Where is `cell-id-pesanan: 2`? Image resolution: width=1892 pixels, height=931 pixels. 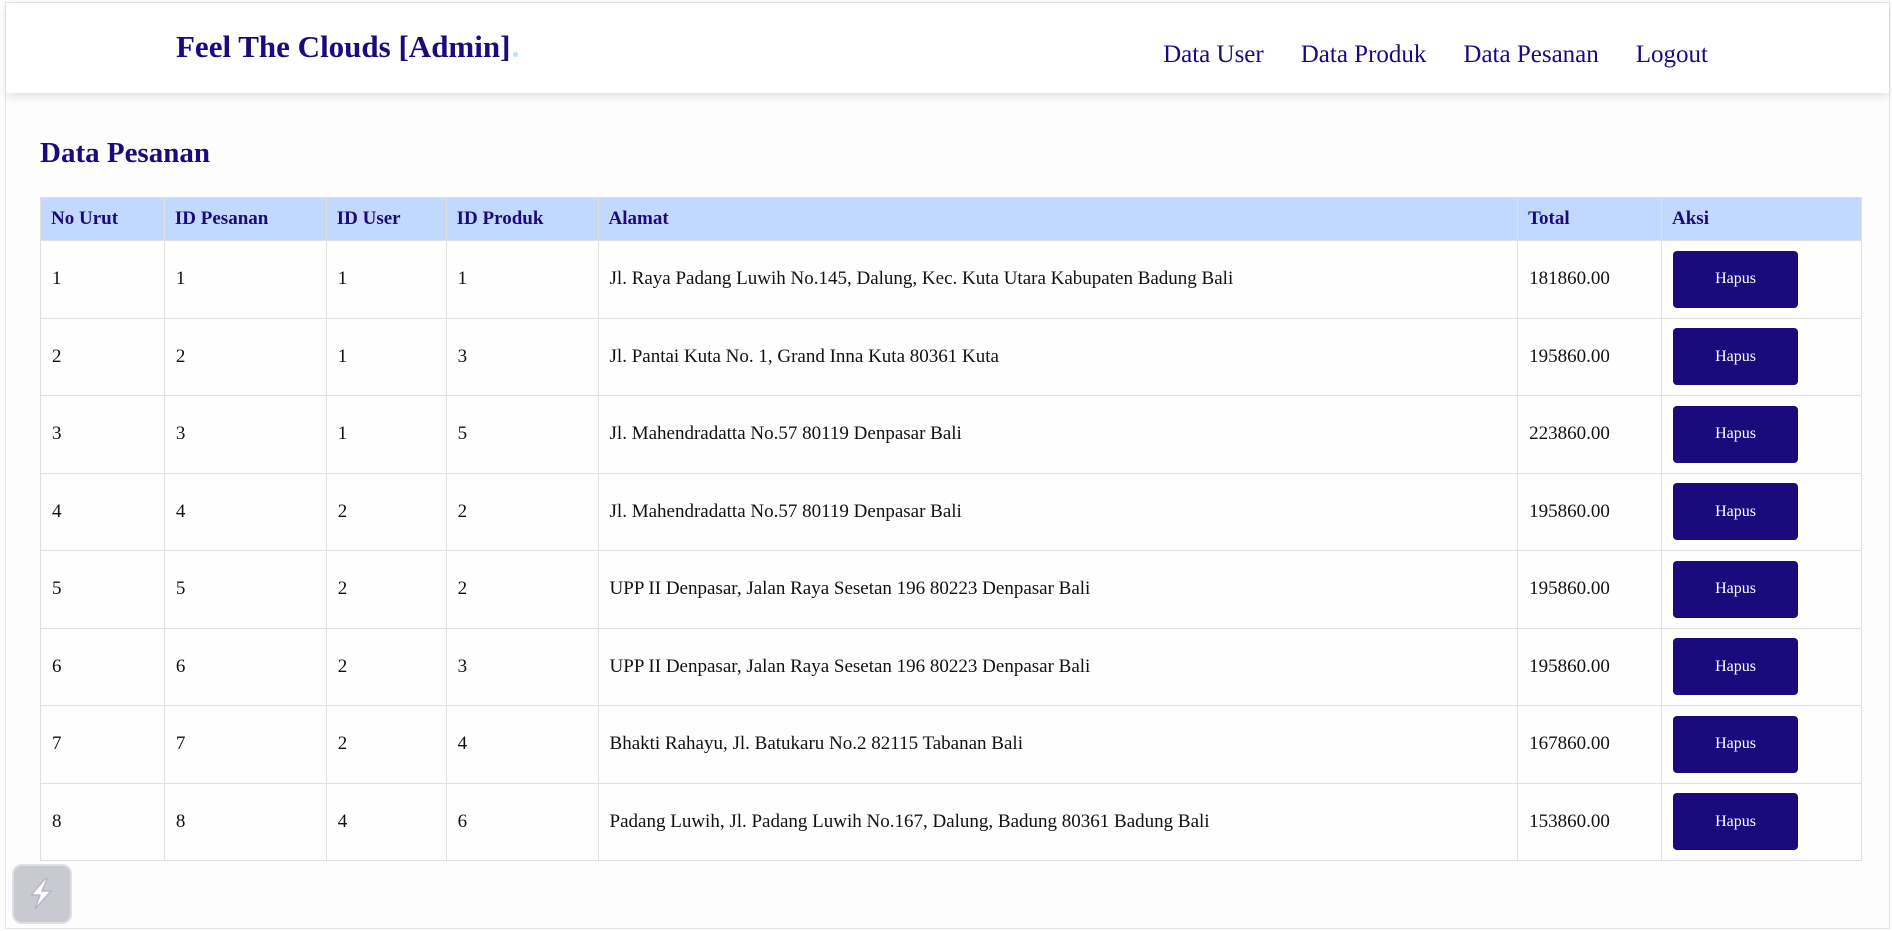 cell-id-pesanan: 2 is located at coordinates (245, 356).